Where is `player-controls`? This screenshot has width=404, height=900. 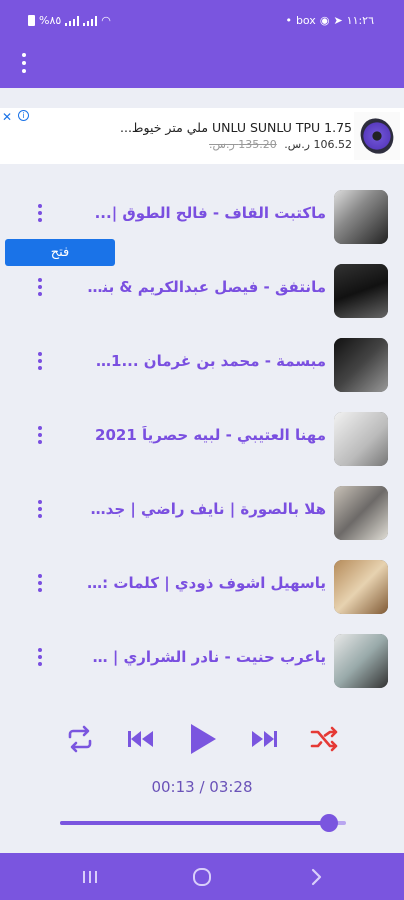
player-controls is located at coordinates (202, 739).